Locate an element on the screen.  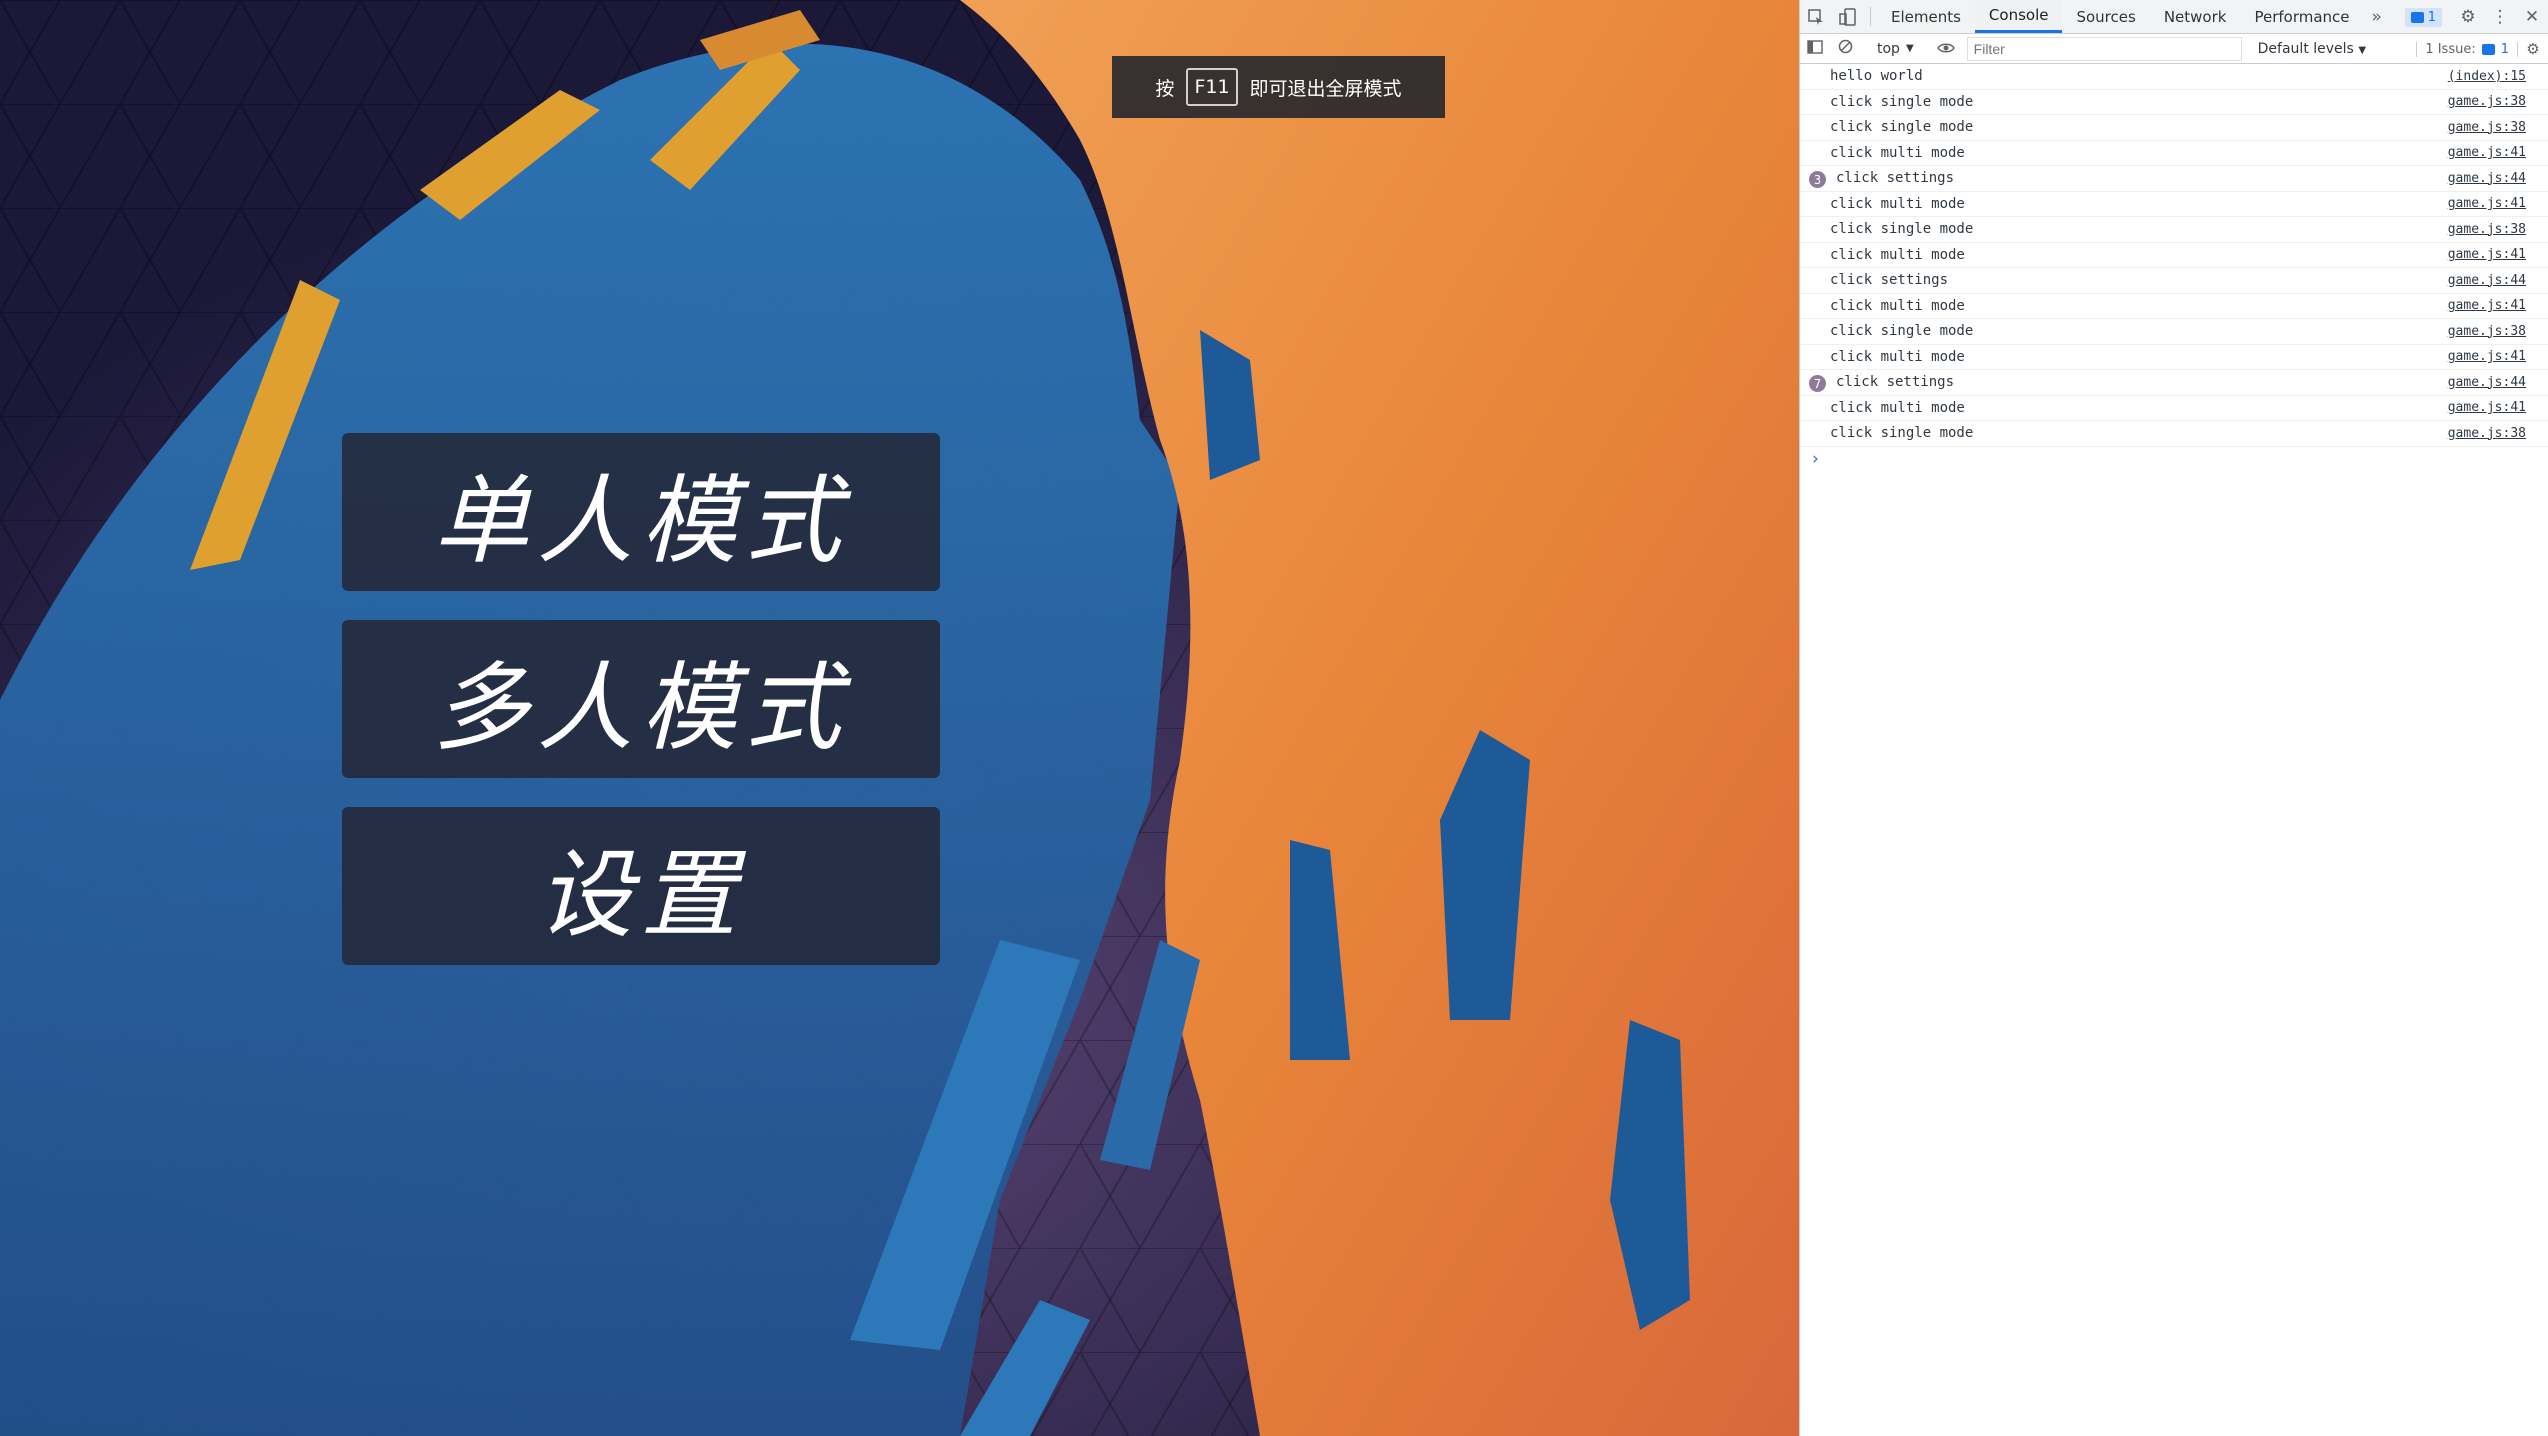
single-mode-button: 单人模式 is located at coordinates (641, 512).